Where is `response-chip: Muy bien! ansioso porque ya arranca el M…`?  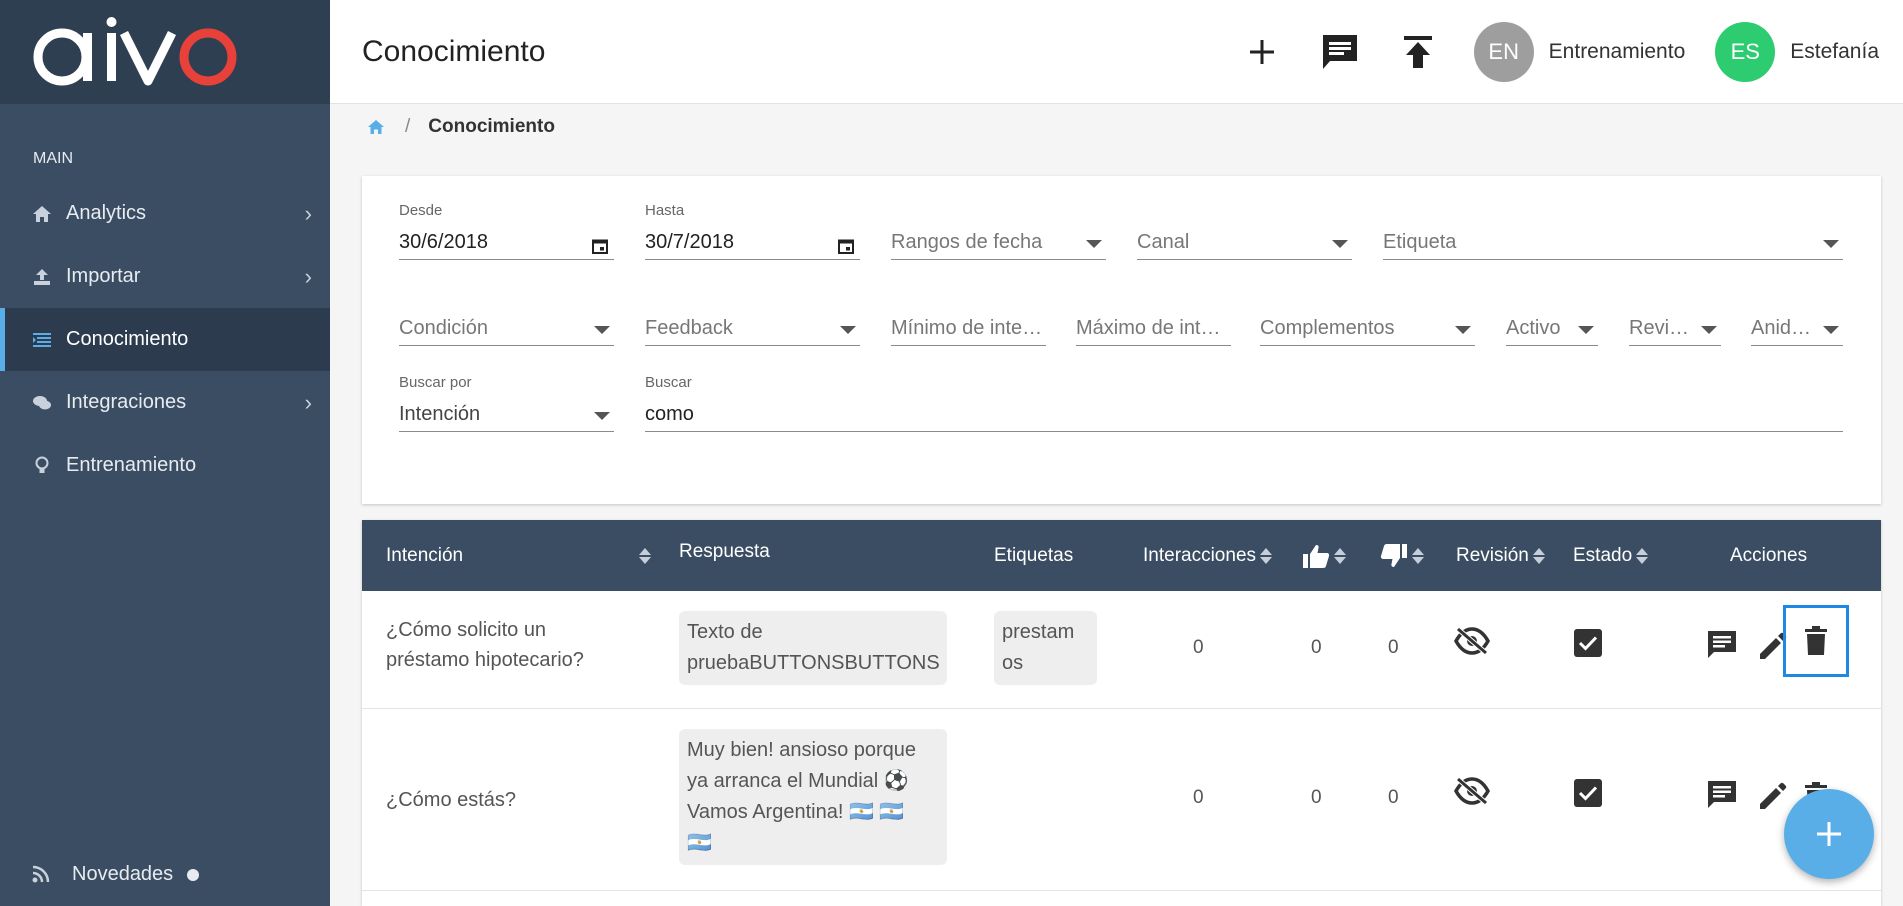 response-chip: Muy bien! ansioso porque ya arranca el M… is located at coordinates (813, 797).